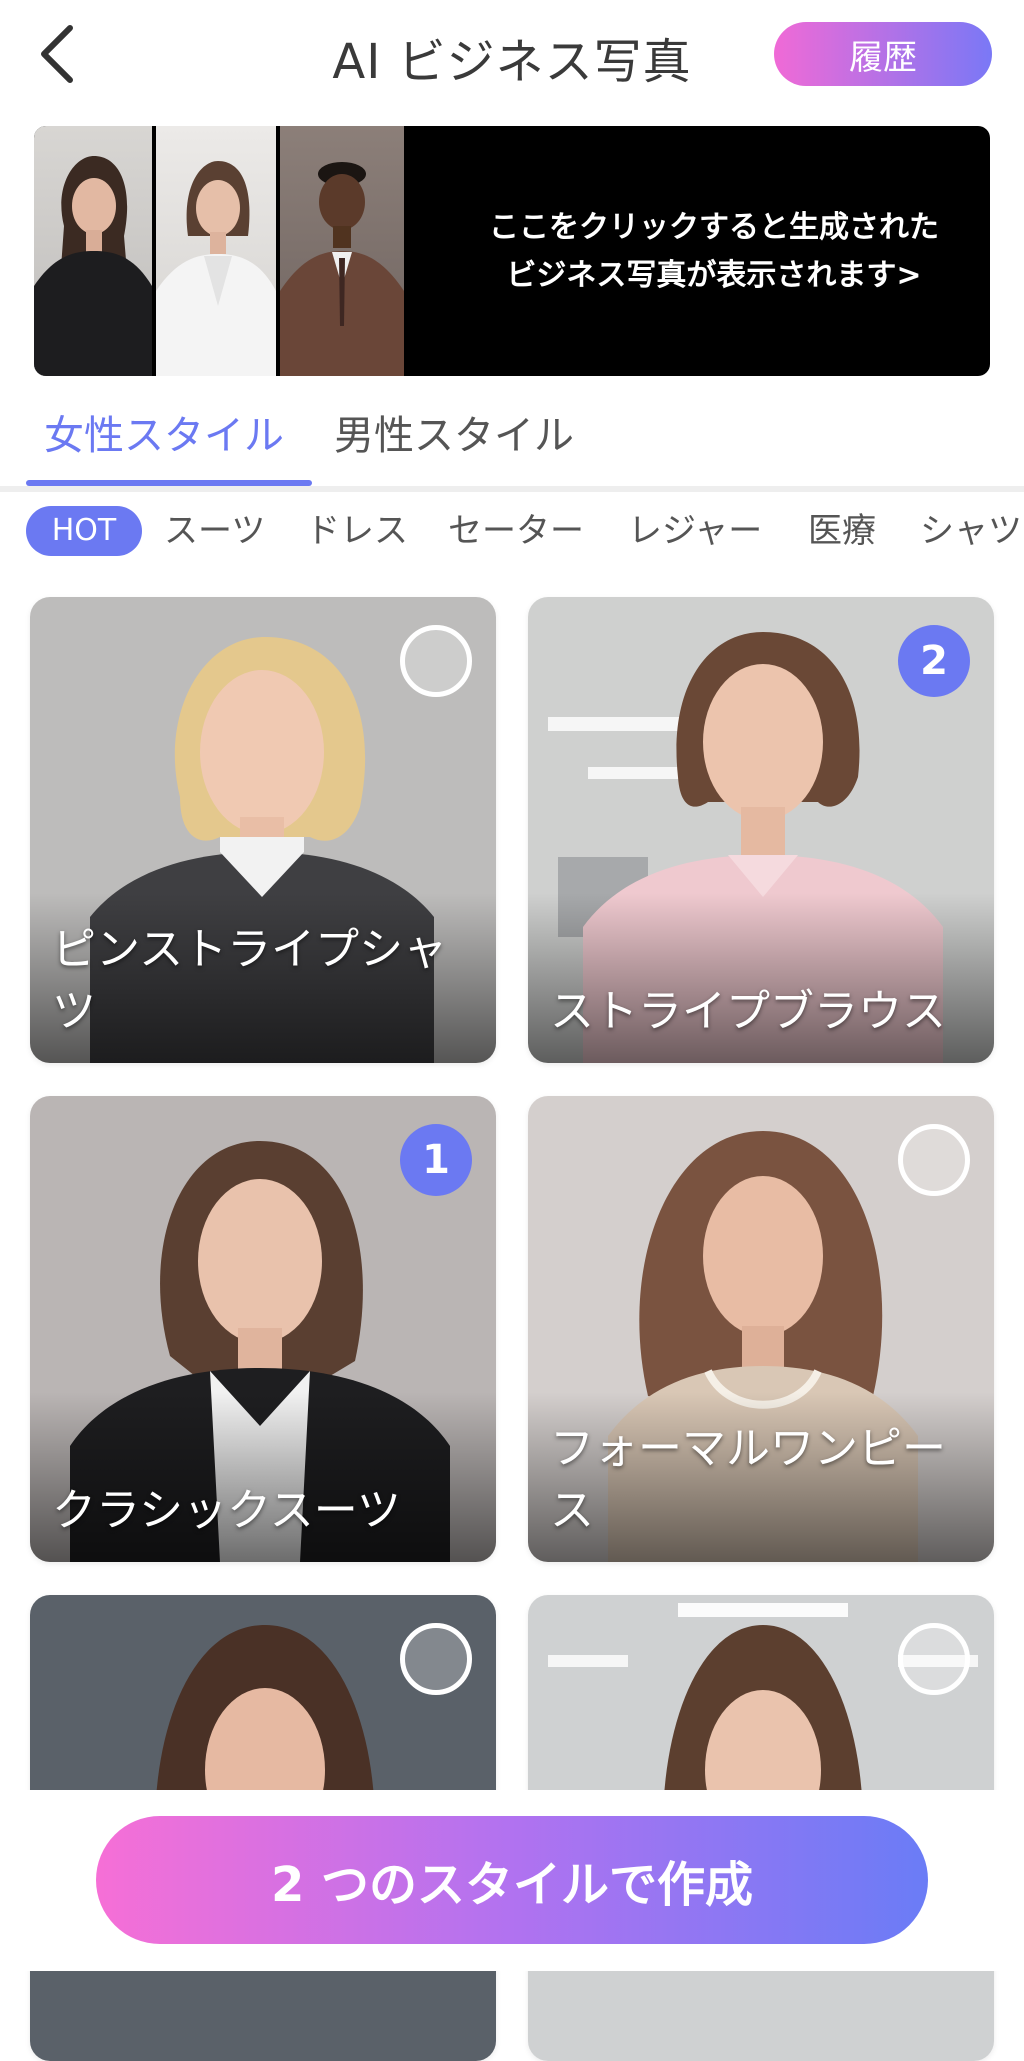  Describe the element at coordinates (226, 1510) in the screenshot. I see `style-label: クラシックスーツ` at that location.